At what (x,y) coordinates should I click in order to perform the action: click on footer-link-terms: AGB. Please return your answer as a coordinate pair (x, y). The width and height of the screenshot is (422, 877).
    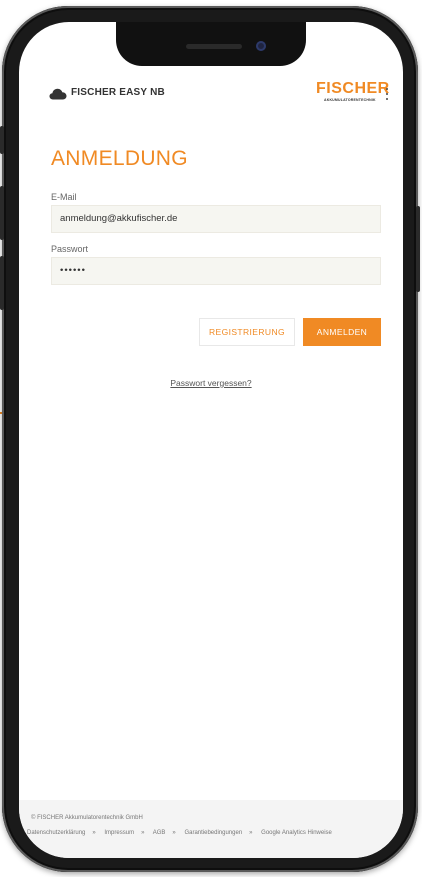
    Looking at the image, I should click on (159, 833).